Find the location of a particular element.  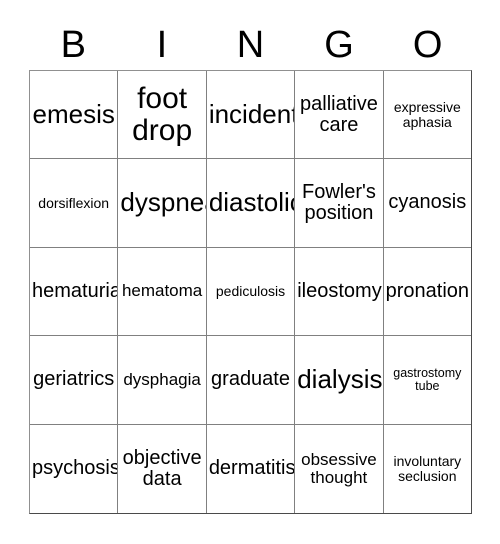

bingo-cell-label: emesis is located at coordinates (73, 113).